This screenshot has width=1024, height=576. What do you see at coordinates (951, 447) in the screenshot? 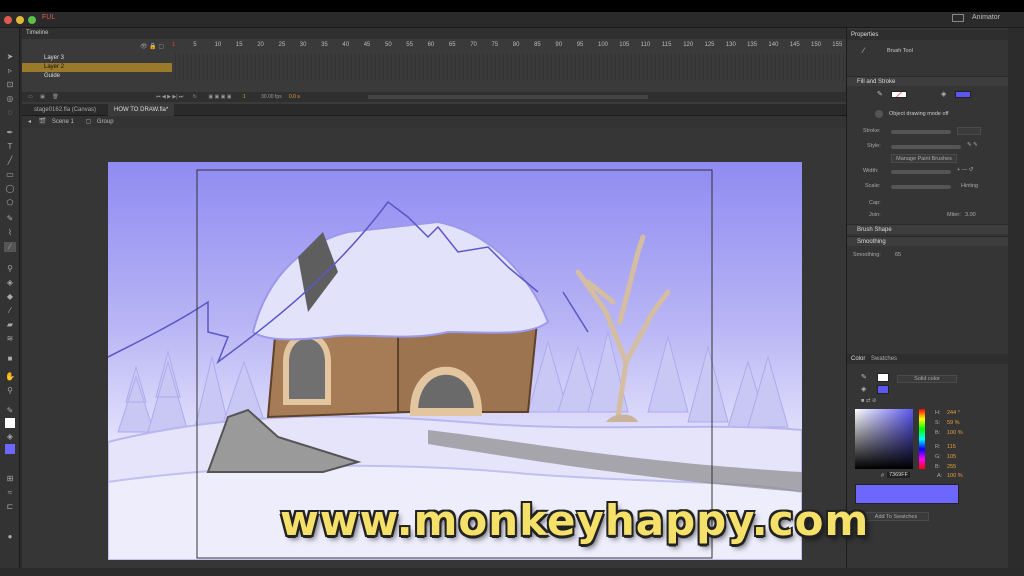
I see `r-value: 115` at bounding box center [951, 447].